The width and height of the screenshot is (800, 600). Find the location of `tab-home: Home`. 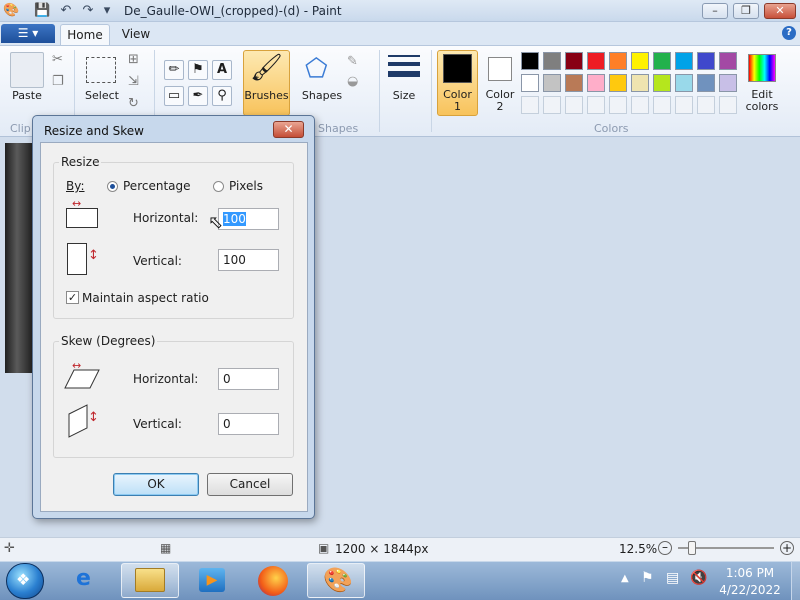

tab-home: Home is located at coordinates (85, 35).